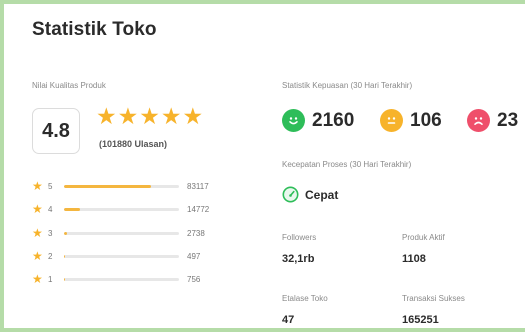  Describe the element at coordinates (298, 259) in the screenshot. I see `followers-value: 32,1rb` at that location.